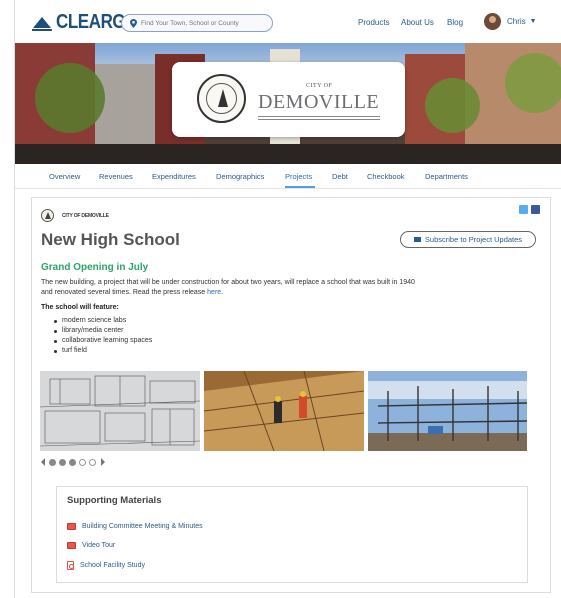 This screenshot has width=561, height=598. I want to click on page-title: New High School, so click(110, 239).